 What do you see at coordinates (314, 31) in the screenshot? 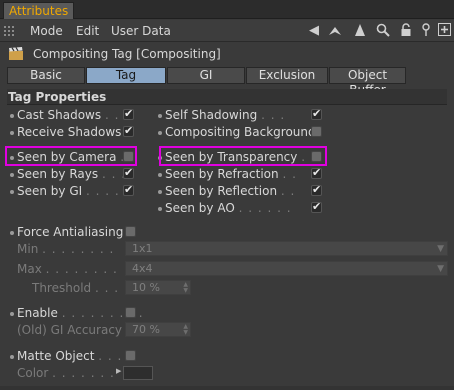
I see `left-arrow-icon: ◀` at bounding box center [314, 31].